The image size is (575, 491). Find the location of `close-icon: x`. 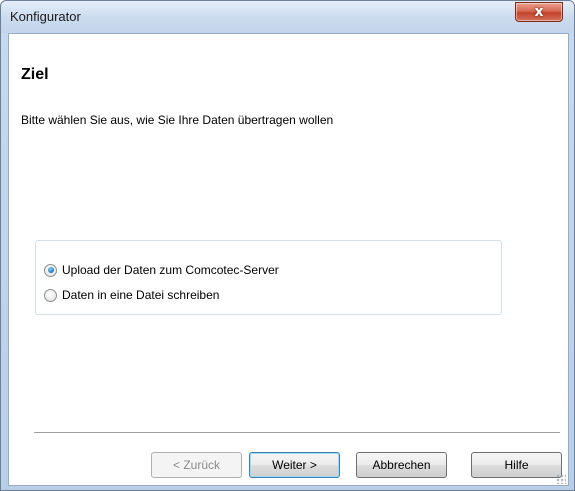

close-icon: x is located at coordinates (539, 12).